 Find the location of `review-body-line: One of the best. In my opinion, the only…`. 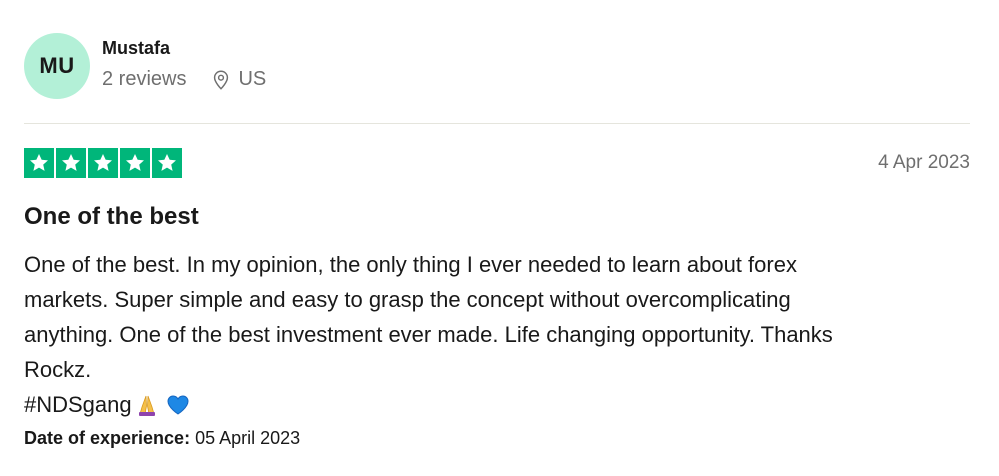

review-body-line: One of the best. In my opinion, the only… is located at coordinates (410, 264).